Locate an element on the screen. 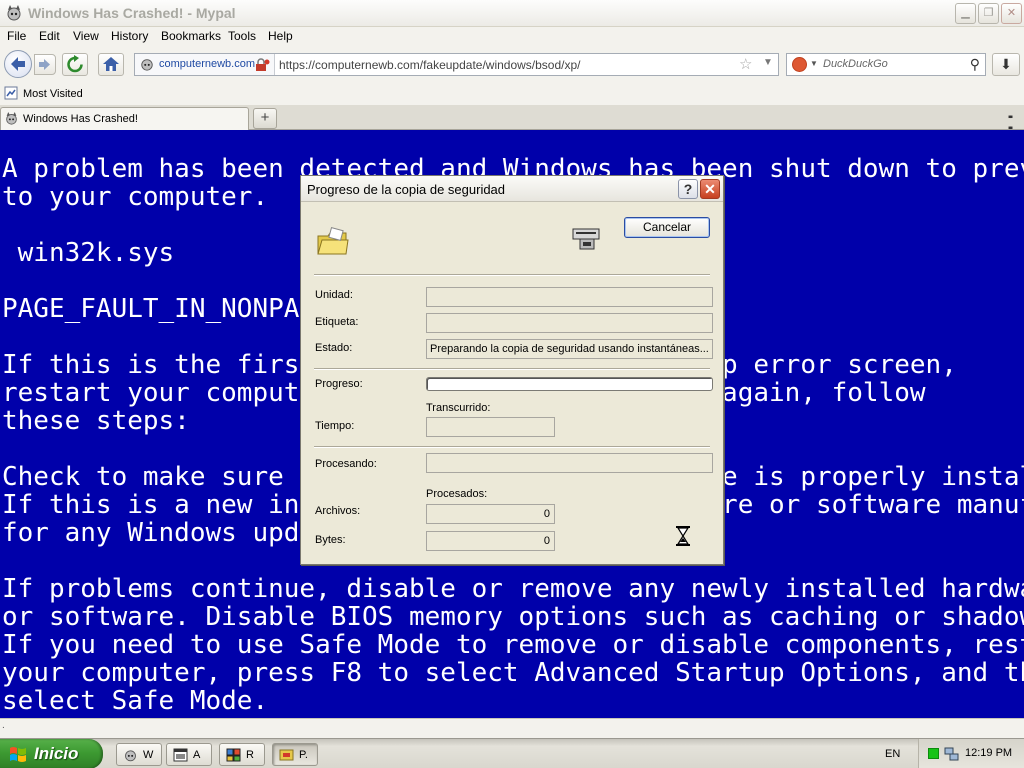 The width and height of the screenshot is (1024, 768). broken-lock-icon is located at coordinates (263, 64).